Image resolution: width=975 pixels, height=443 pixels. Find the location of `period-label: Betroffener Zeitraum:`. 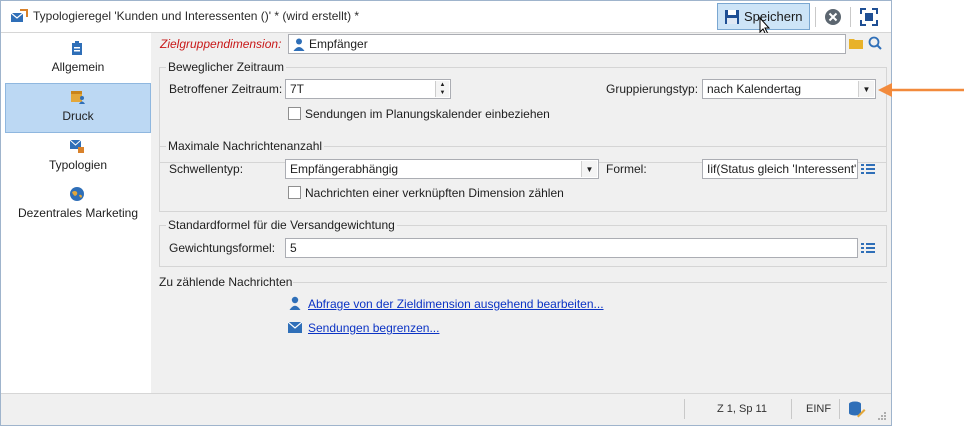

period-label: Betroffener Zeitraum: is located at coordinates (226, 89).